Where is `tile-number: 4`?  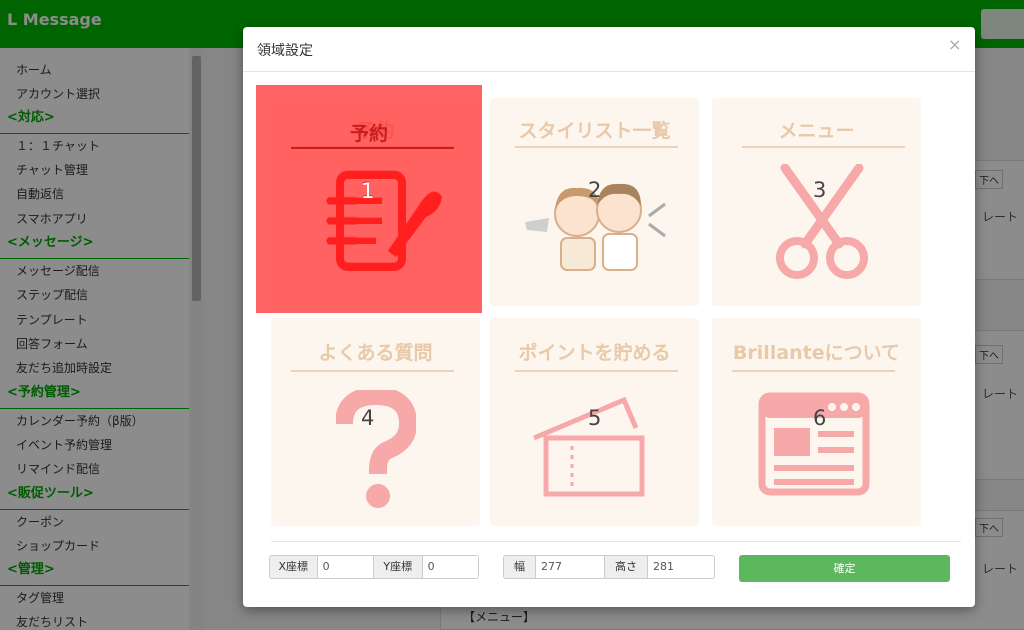 tile-number: 4 is located at coordinates (368, 418).